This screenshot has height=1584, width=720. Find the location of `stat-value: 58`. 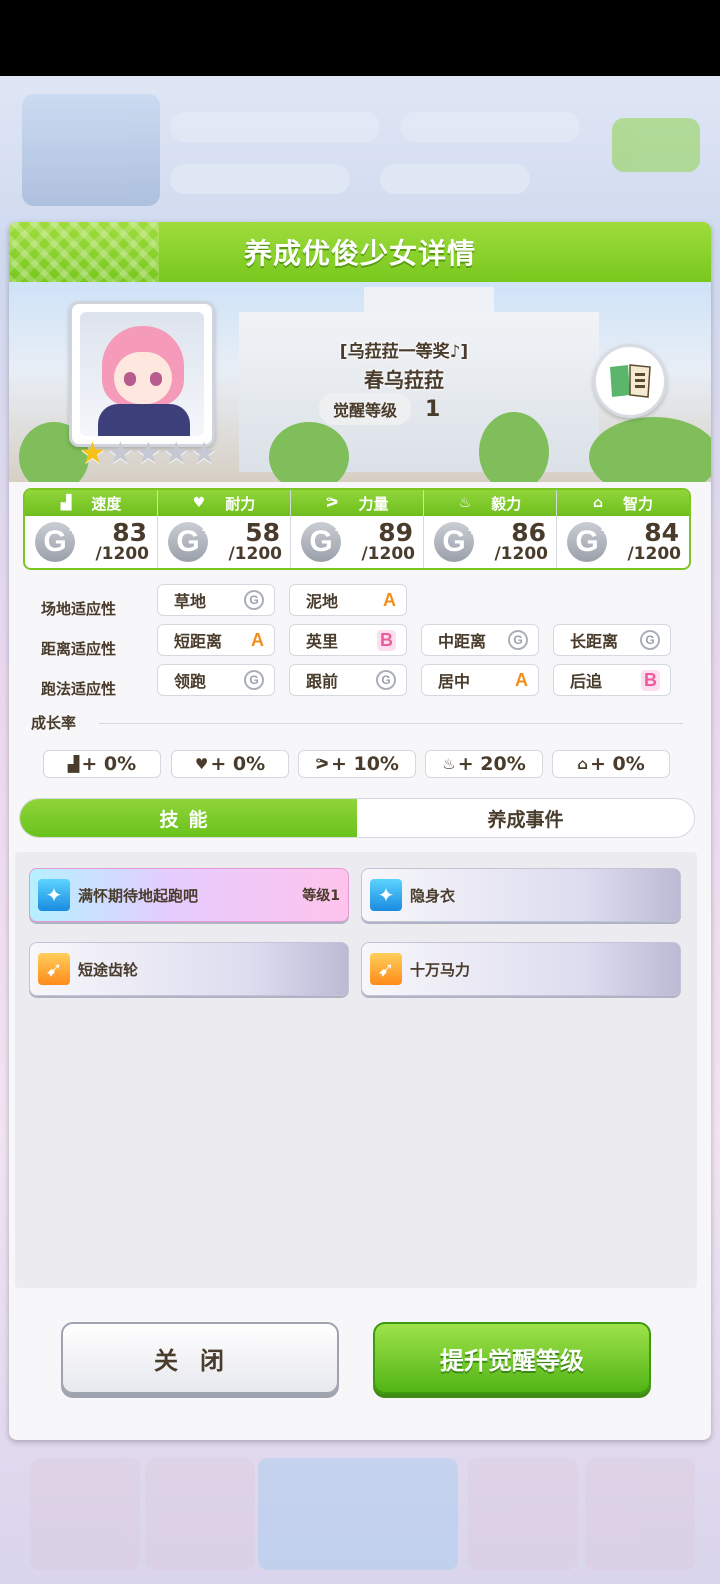

stat-value: 58 is located at coordinates (262, 532).